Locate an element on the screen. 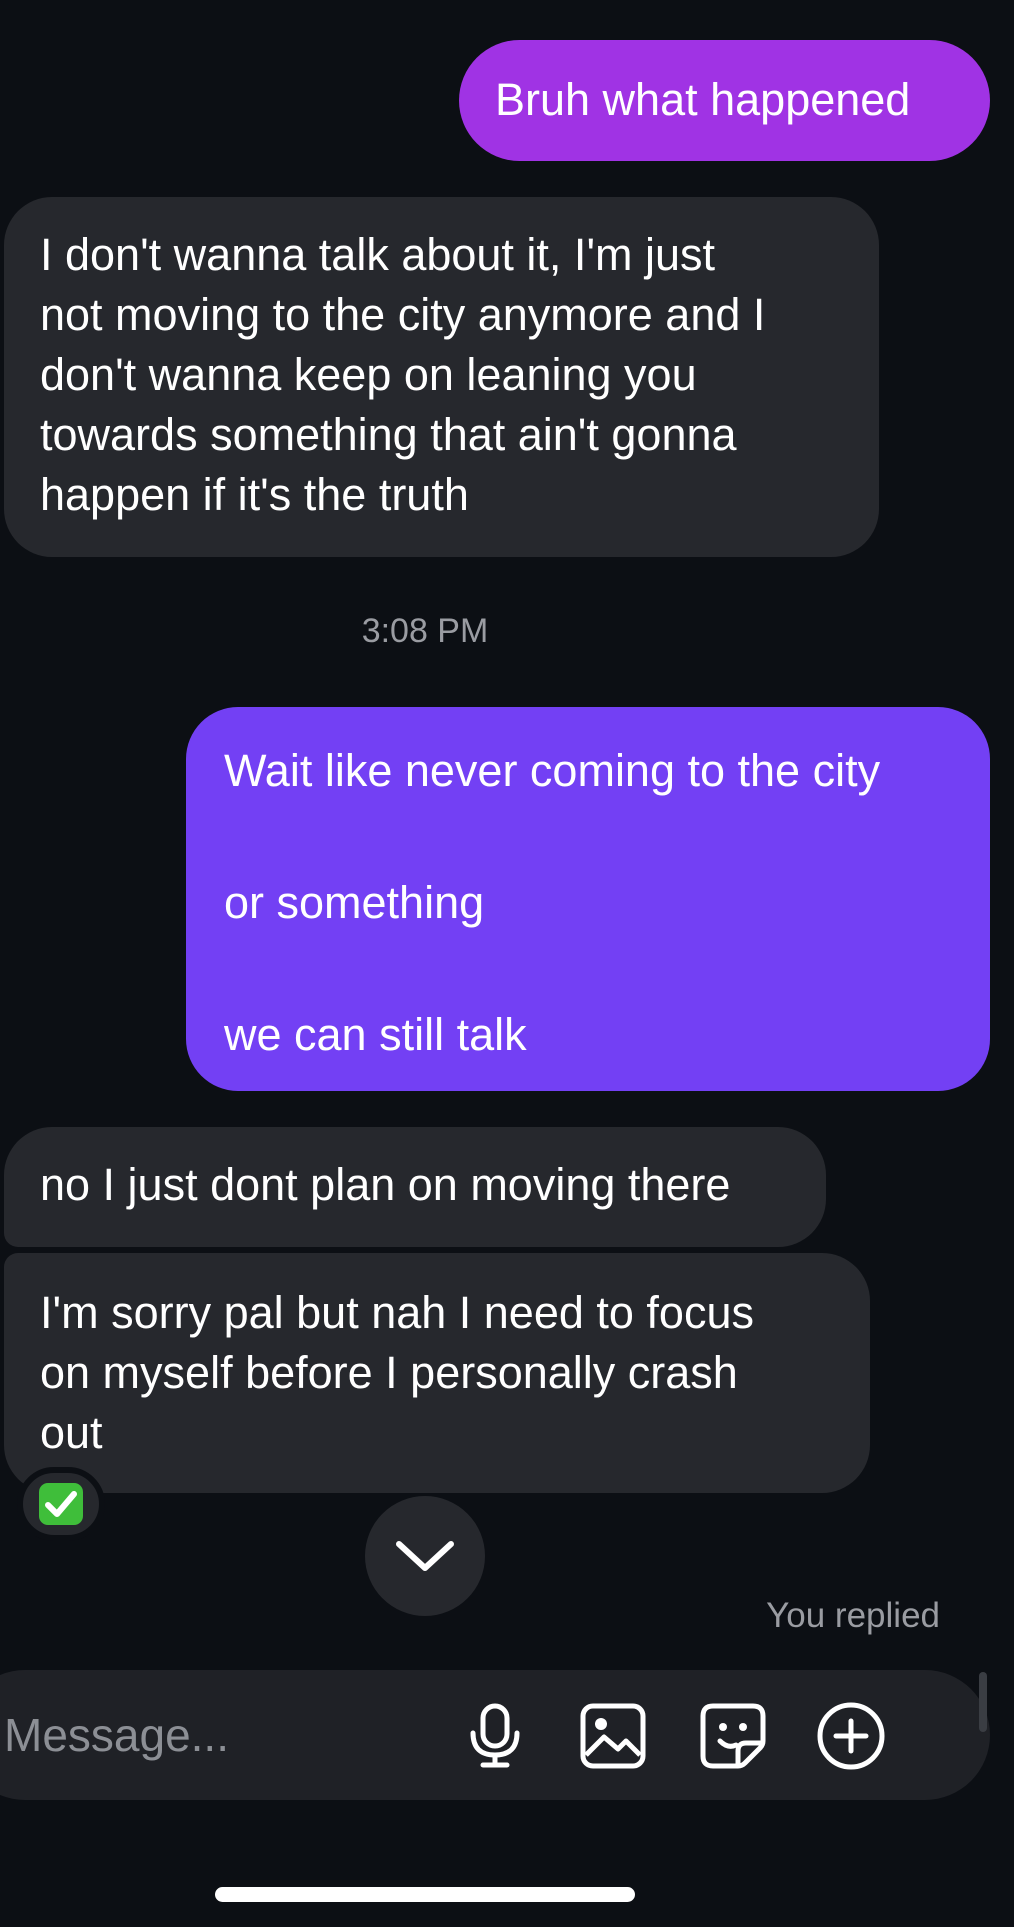 The image size is (1014, 1927). outgoing-message: Bruh what happened is located at coordinates (724, 100).